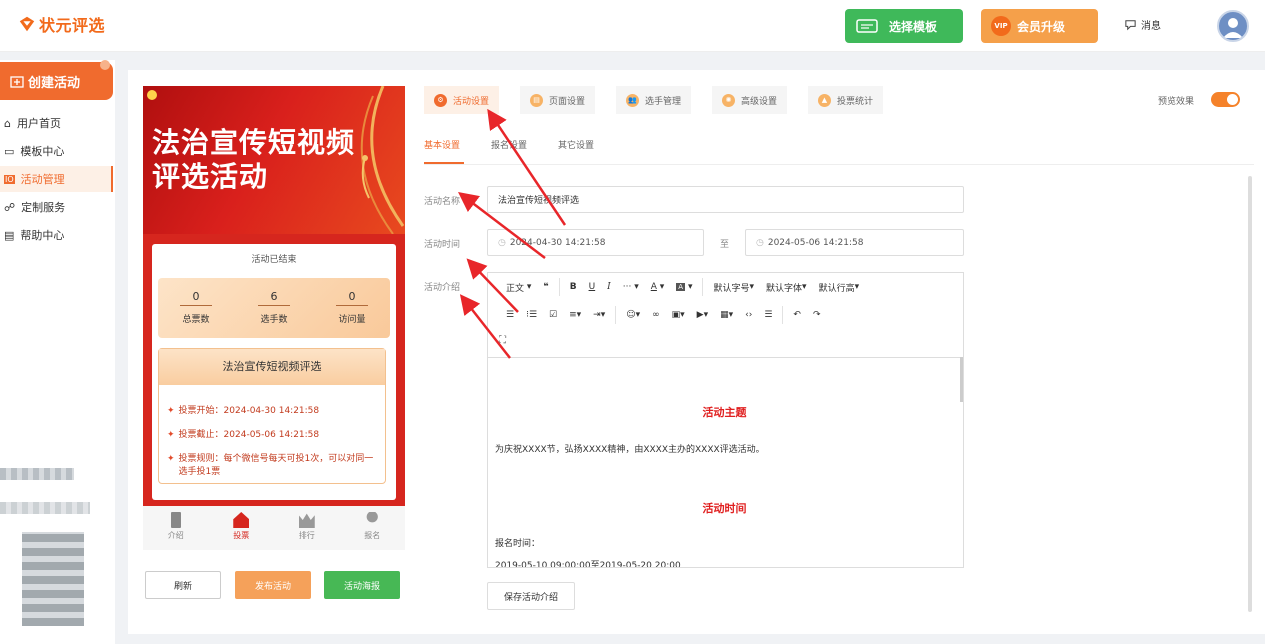 Image resolution: width=1265 pixels, height=644 pixels. Describe the element at coordinates (656, 315) in the screenshot. I see `link-icon: ∞` at that location.